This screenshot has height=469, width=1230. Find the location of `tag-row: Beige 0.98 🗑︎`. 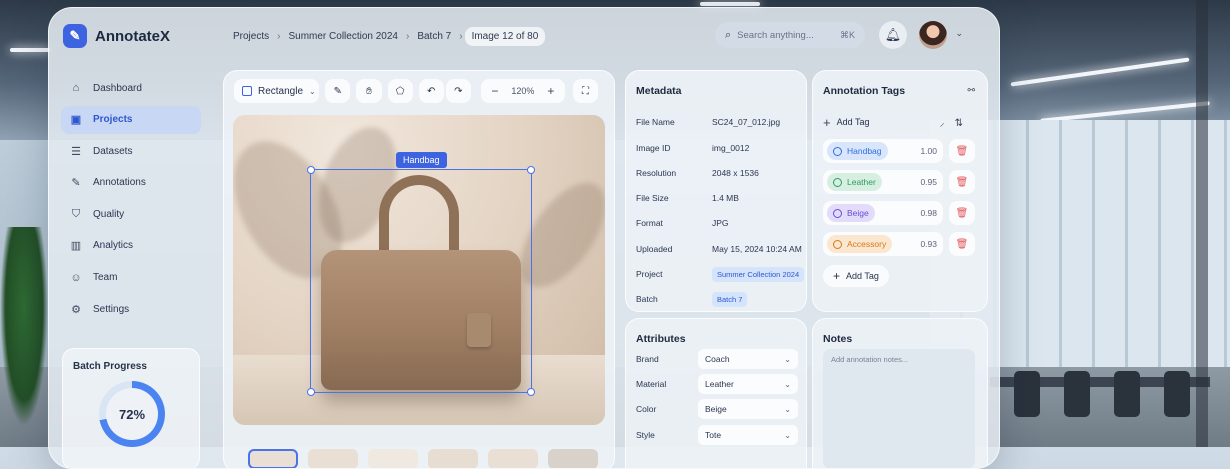

tag-row: Beige 0.98 🗑︎ is located at coordinates (899, 213).